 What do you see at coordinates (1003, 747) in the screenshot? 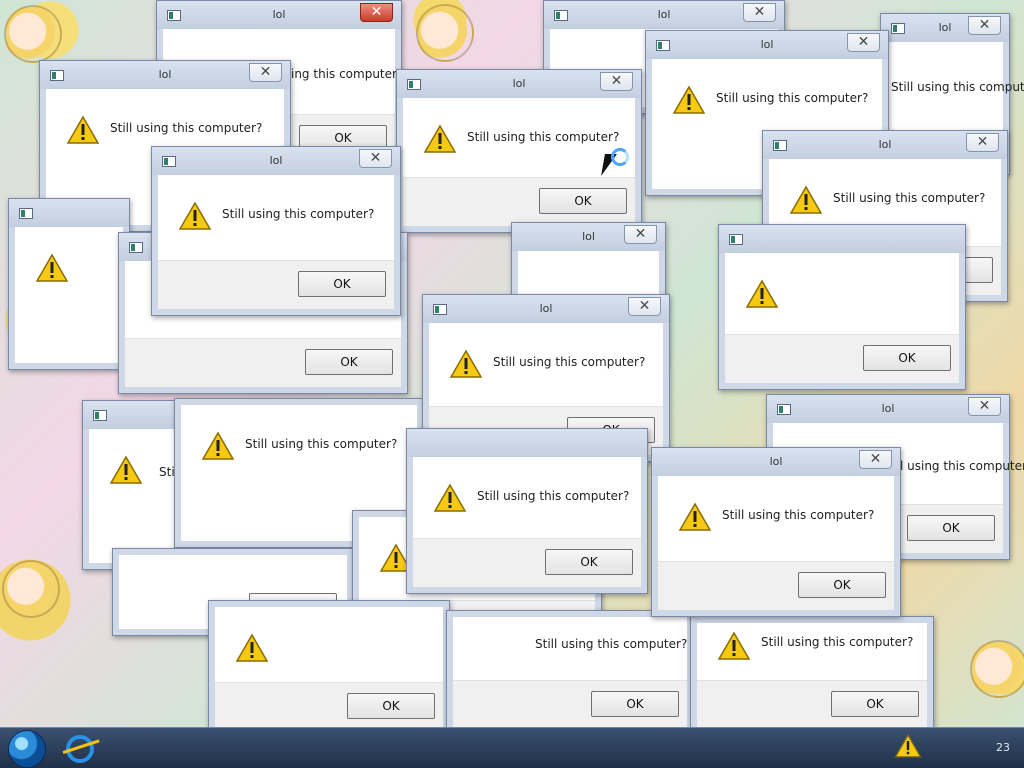
I see `taskbar-clock: 23` at bounding box center [1003, 747].